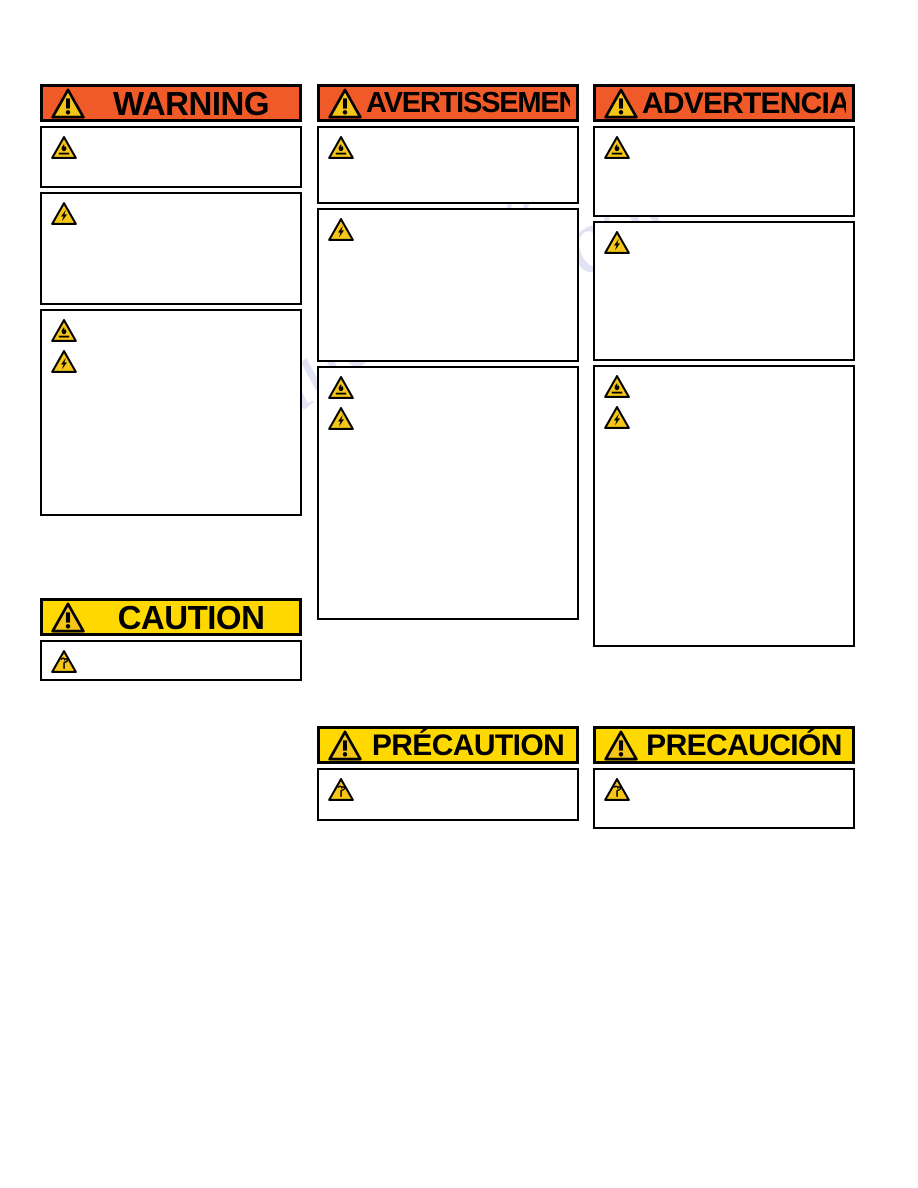  I want to click on column-spanish: ADVERTENCIA, so click(724, 365).